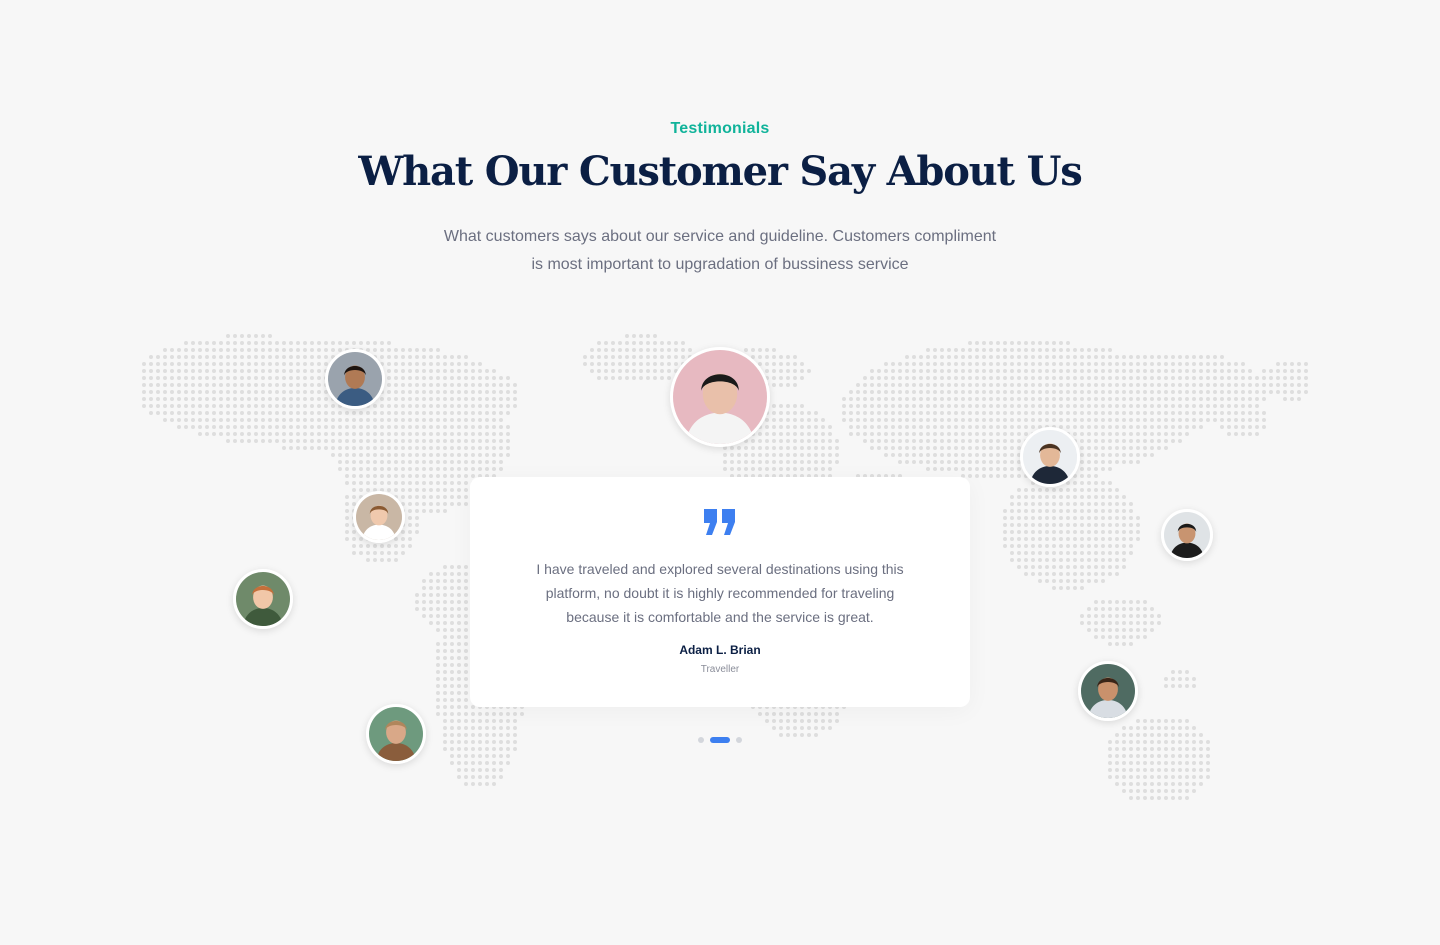 This screenshot has height=945, width=1440. What do you see at coordinates (355, 379) in the screenshot?
I see `avatar-man-beard` at bounding box center [355, 379].